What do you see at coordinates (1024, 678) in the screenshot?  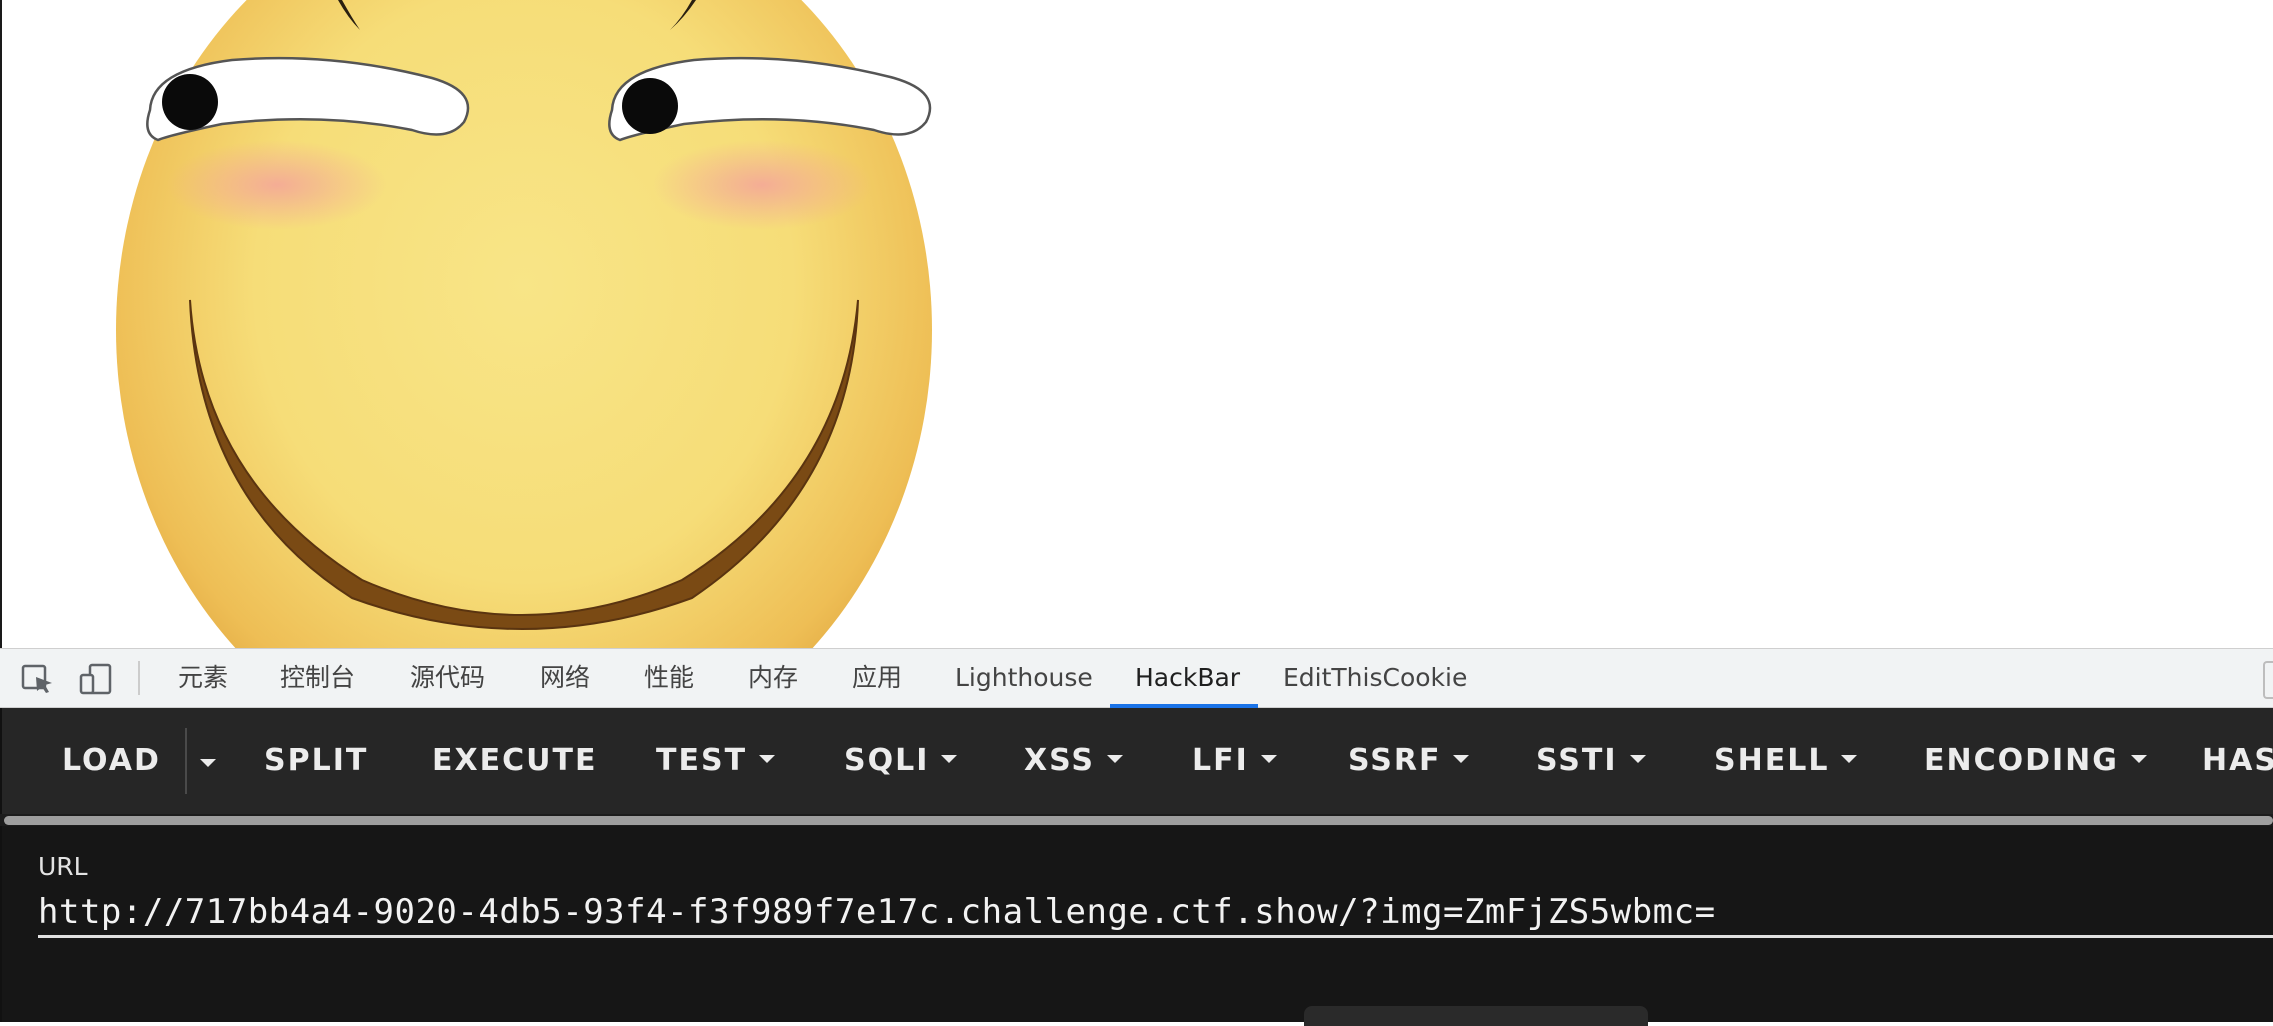 I see `tab-lighthouse: Lighthouse` at bounding box center [1024, 678].